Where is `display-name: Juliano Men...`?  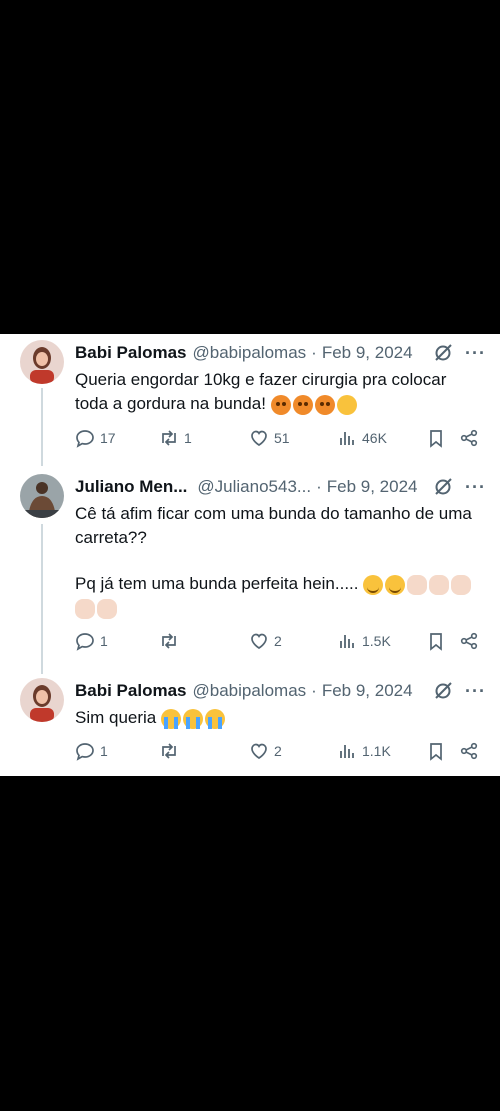 display-name: Juliano Men... is located at coordinates (131, 487).